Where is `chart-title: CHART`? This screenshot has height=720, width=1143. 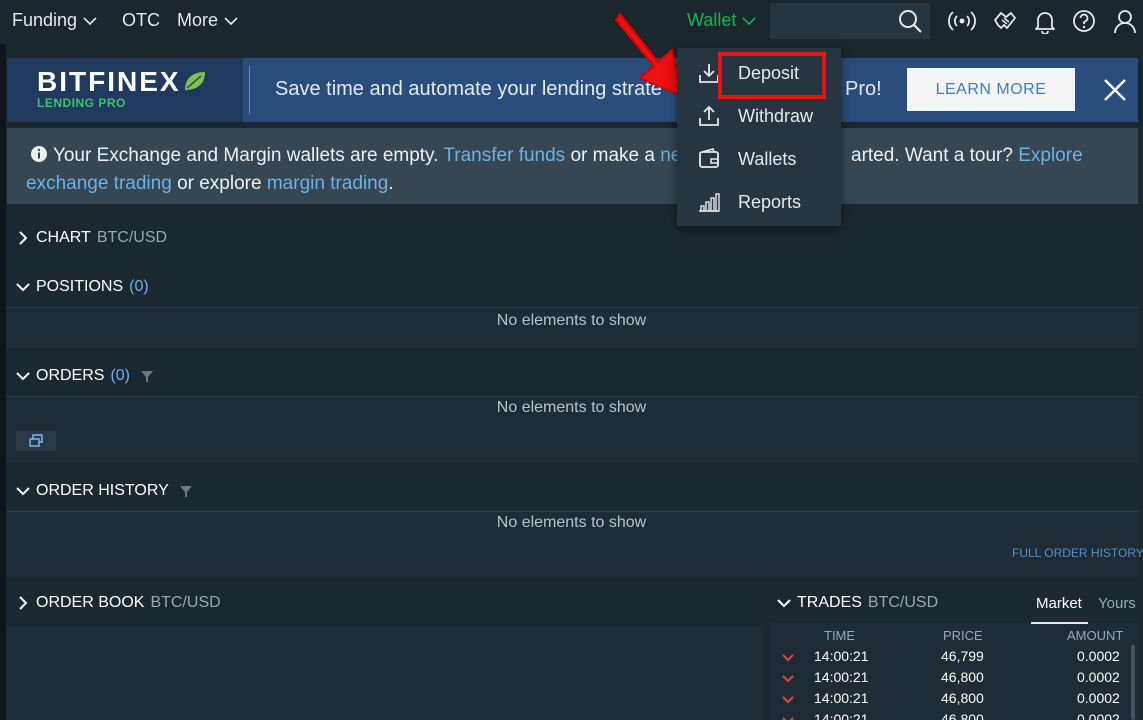 chart-title: CHART is located at coordinates (63, 237).